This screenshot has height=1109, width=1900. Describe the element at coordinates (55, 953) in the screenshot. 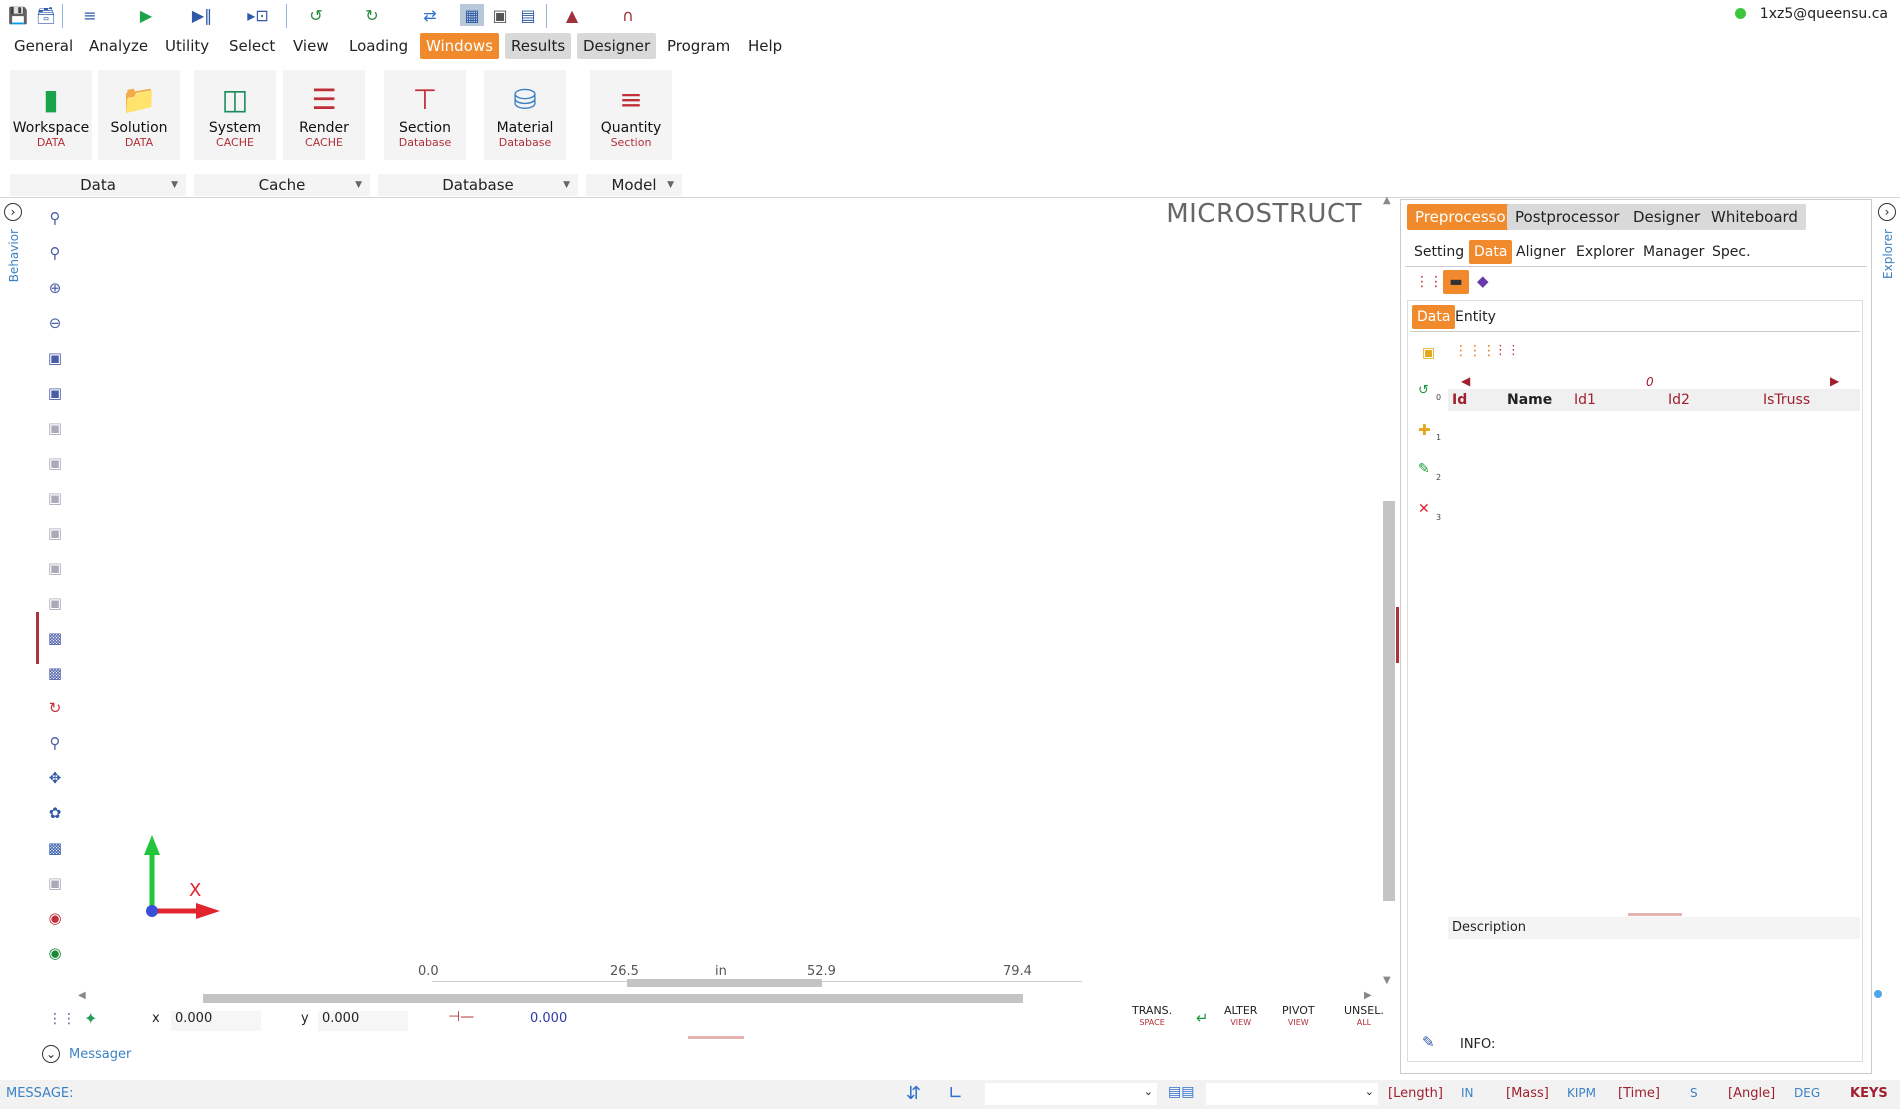

I see `grid-target-icon: ◉` at that location.